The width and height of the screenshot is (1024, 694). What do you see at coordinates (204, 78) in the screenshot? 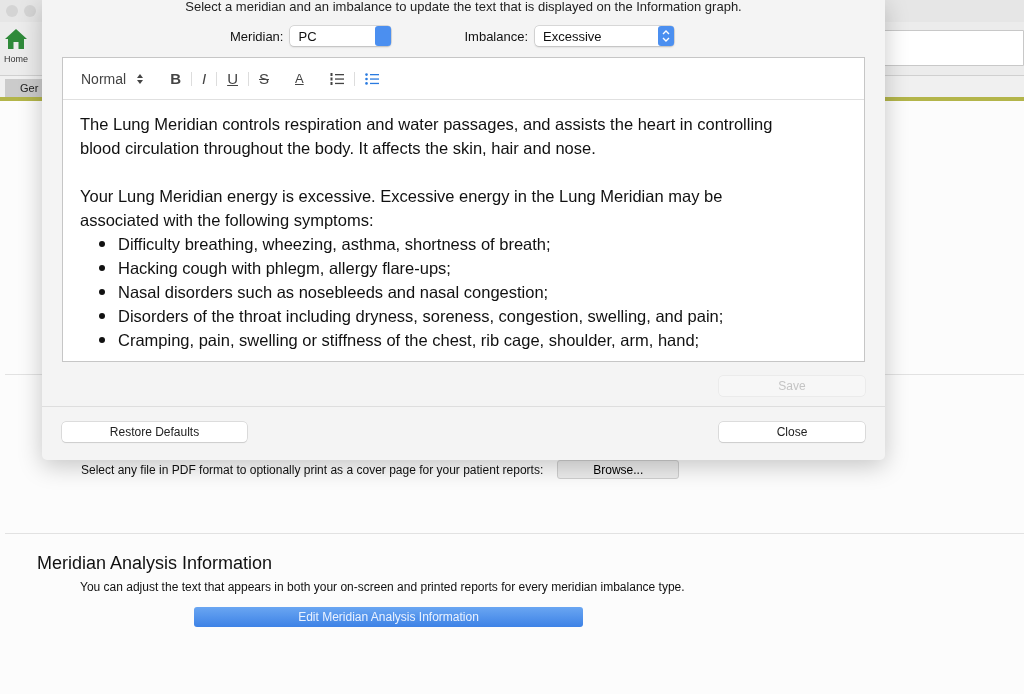
I see `italic-button: I` at bounding box center [204, 78].